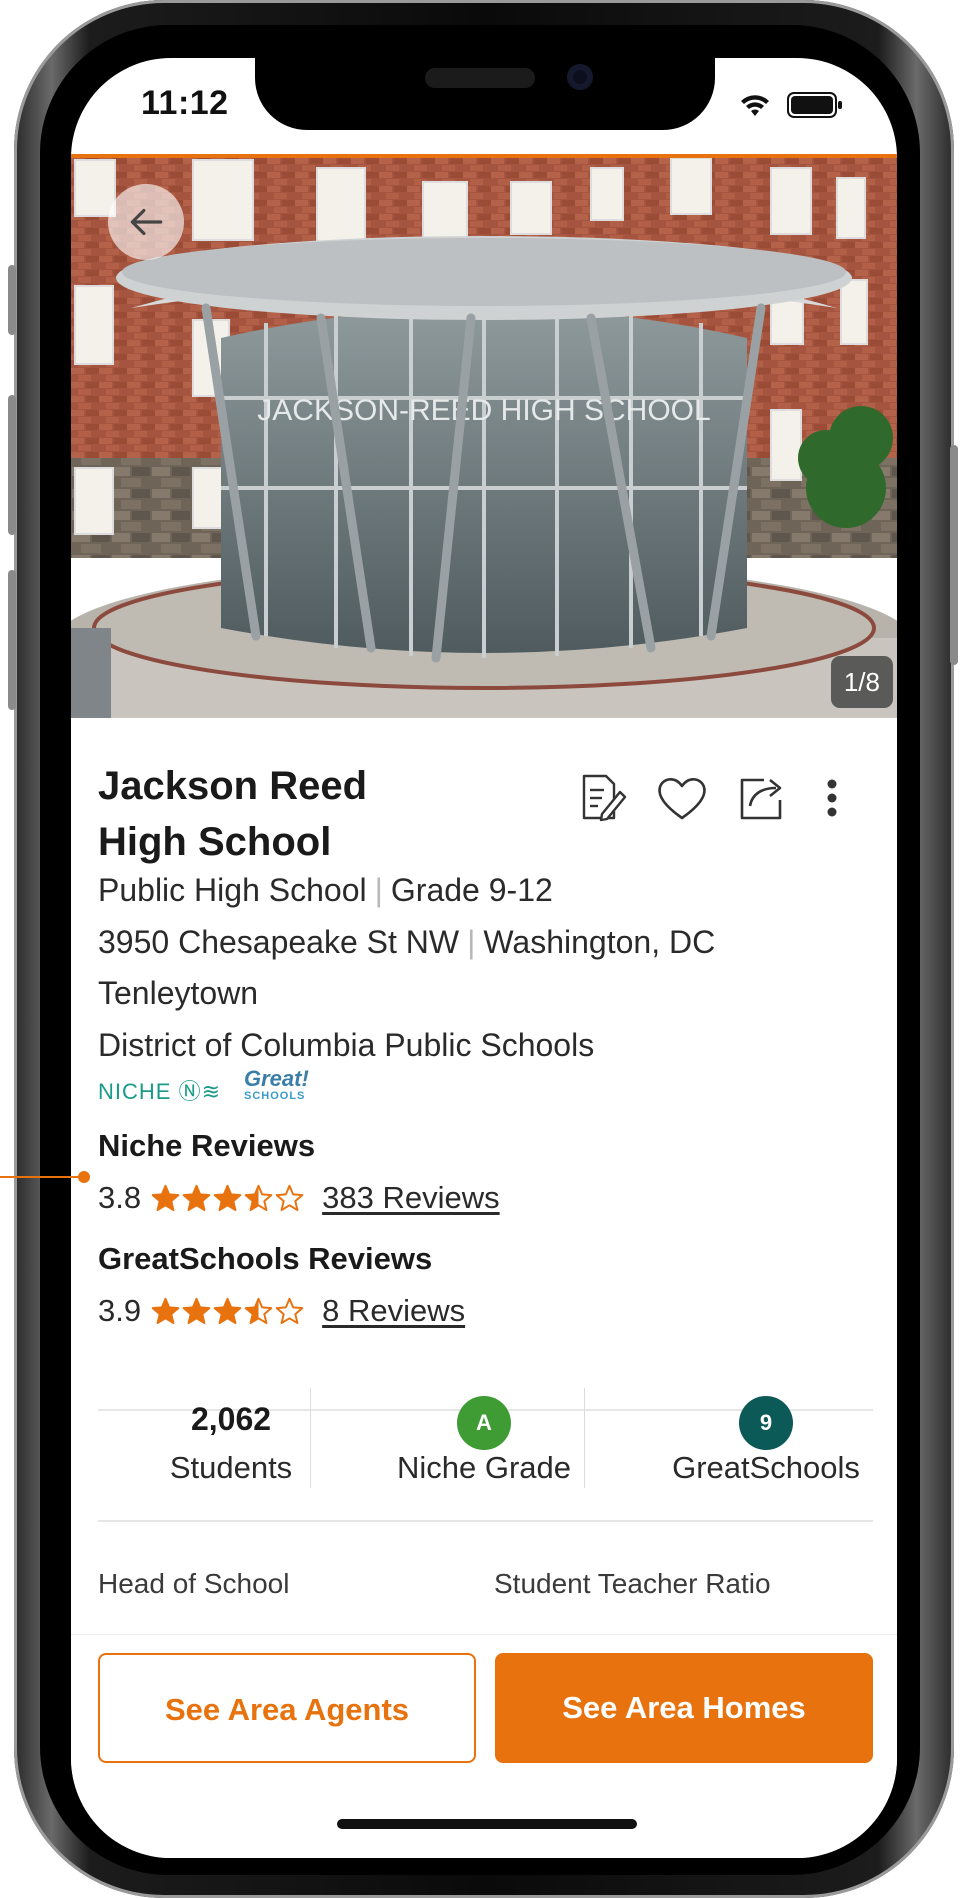 The image size is (966, 1898). I want to click on greatschools-star-rating, so click(228, 1311).